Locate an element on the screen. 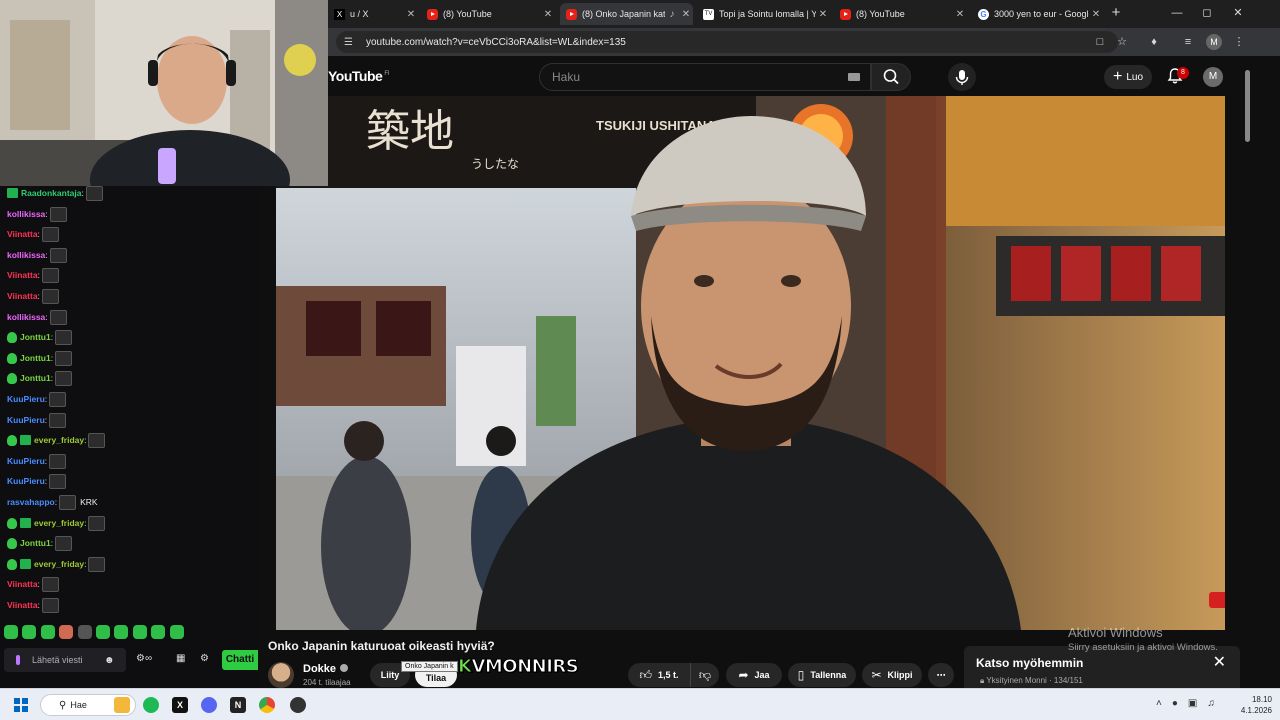 This screenshot has width=1280, height=720. keyboard-icon is located at coordinates (854, 77).